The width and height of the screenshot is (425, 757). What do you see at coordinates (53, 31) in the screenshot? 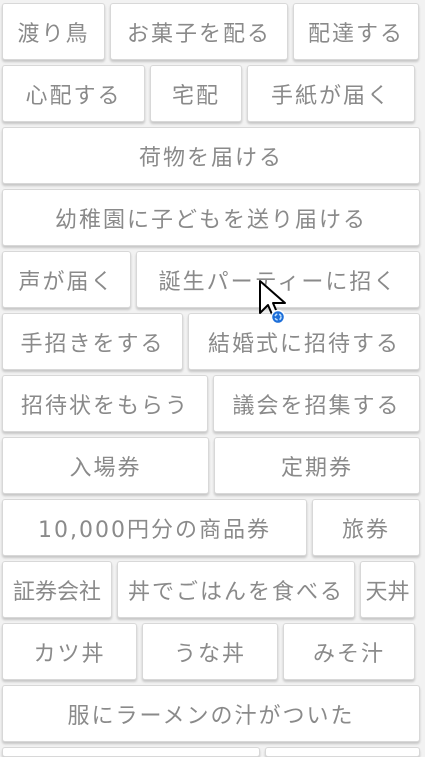
I see `word-tile: 渡り鳥` at bounding box center [53, 31].